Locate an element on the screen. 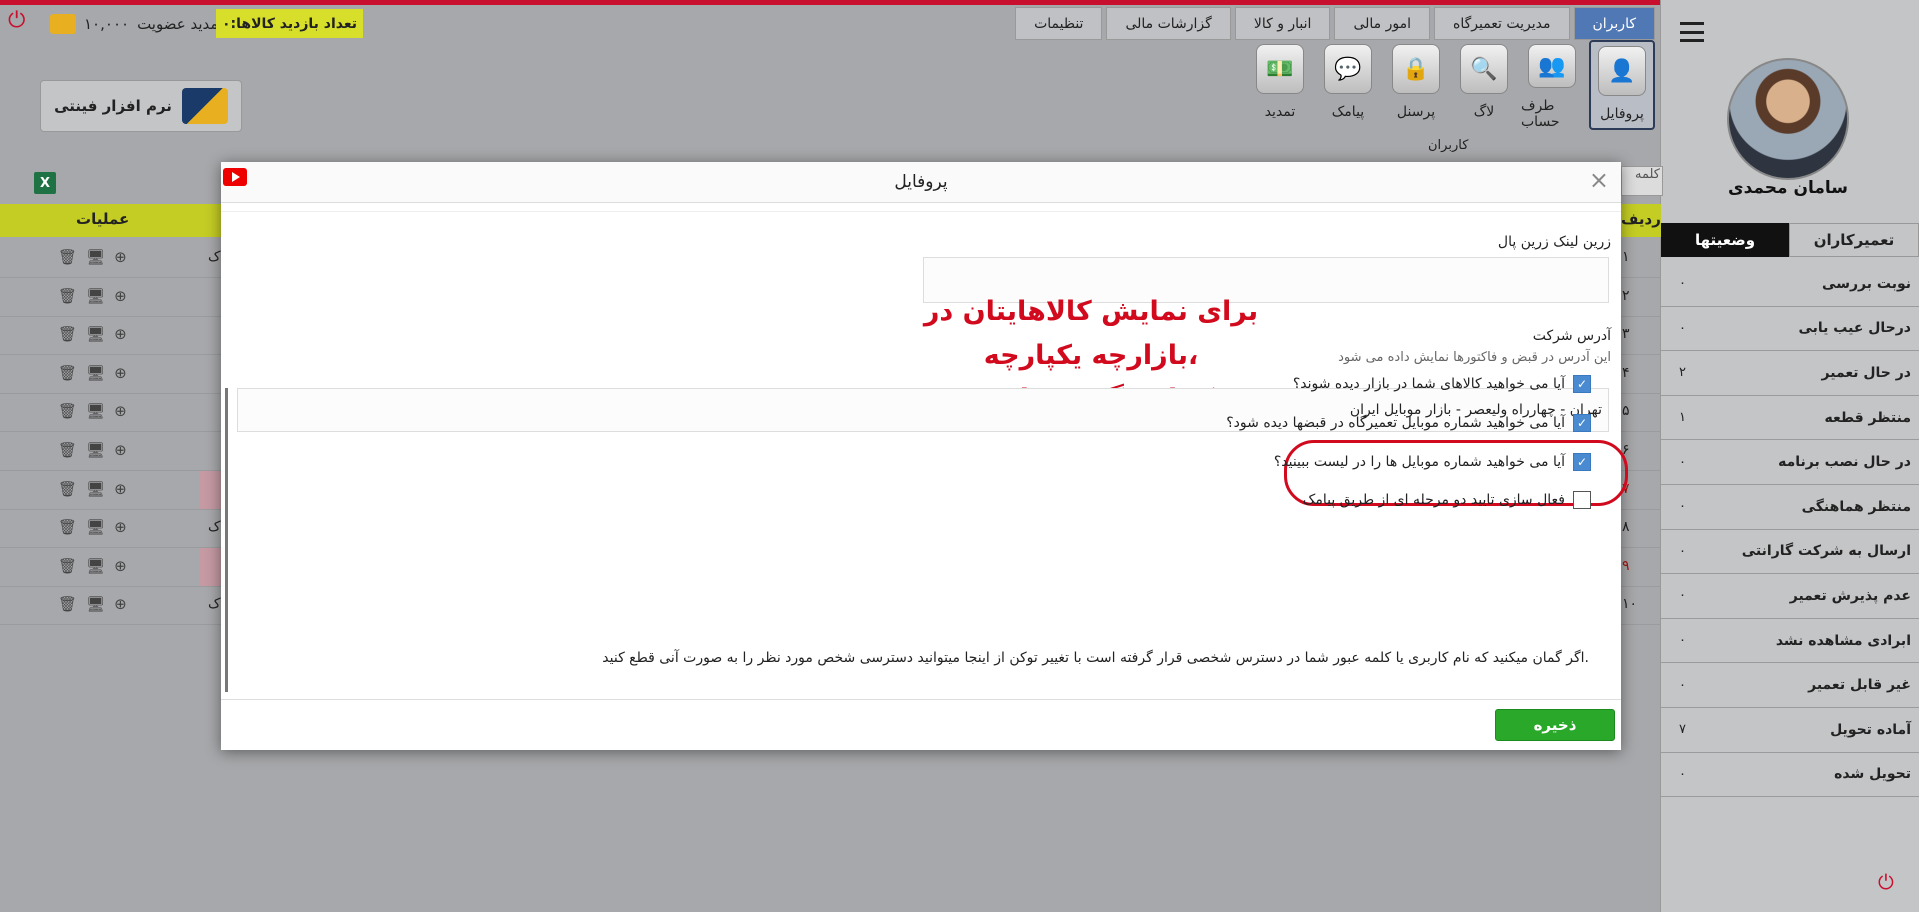 Image resolution: width=1919 pixels, height=912 pixels. nav-warehouse: انبار و کالا is located at coordinates (1282, 23).